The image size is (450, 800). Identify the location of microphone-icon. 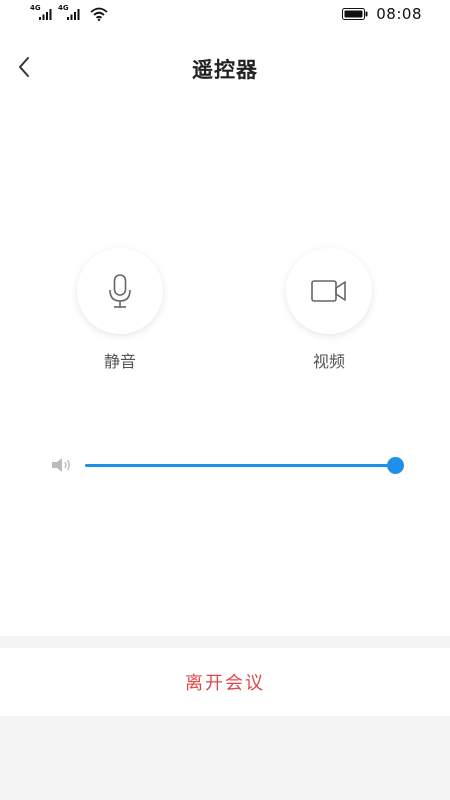
(120, 291).